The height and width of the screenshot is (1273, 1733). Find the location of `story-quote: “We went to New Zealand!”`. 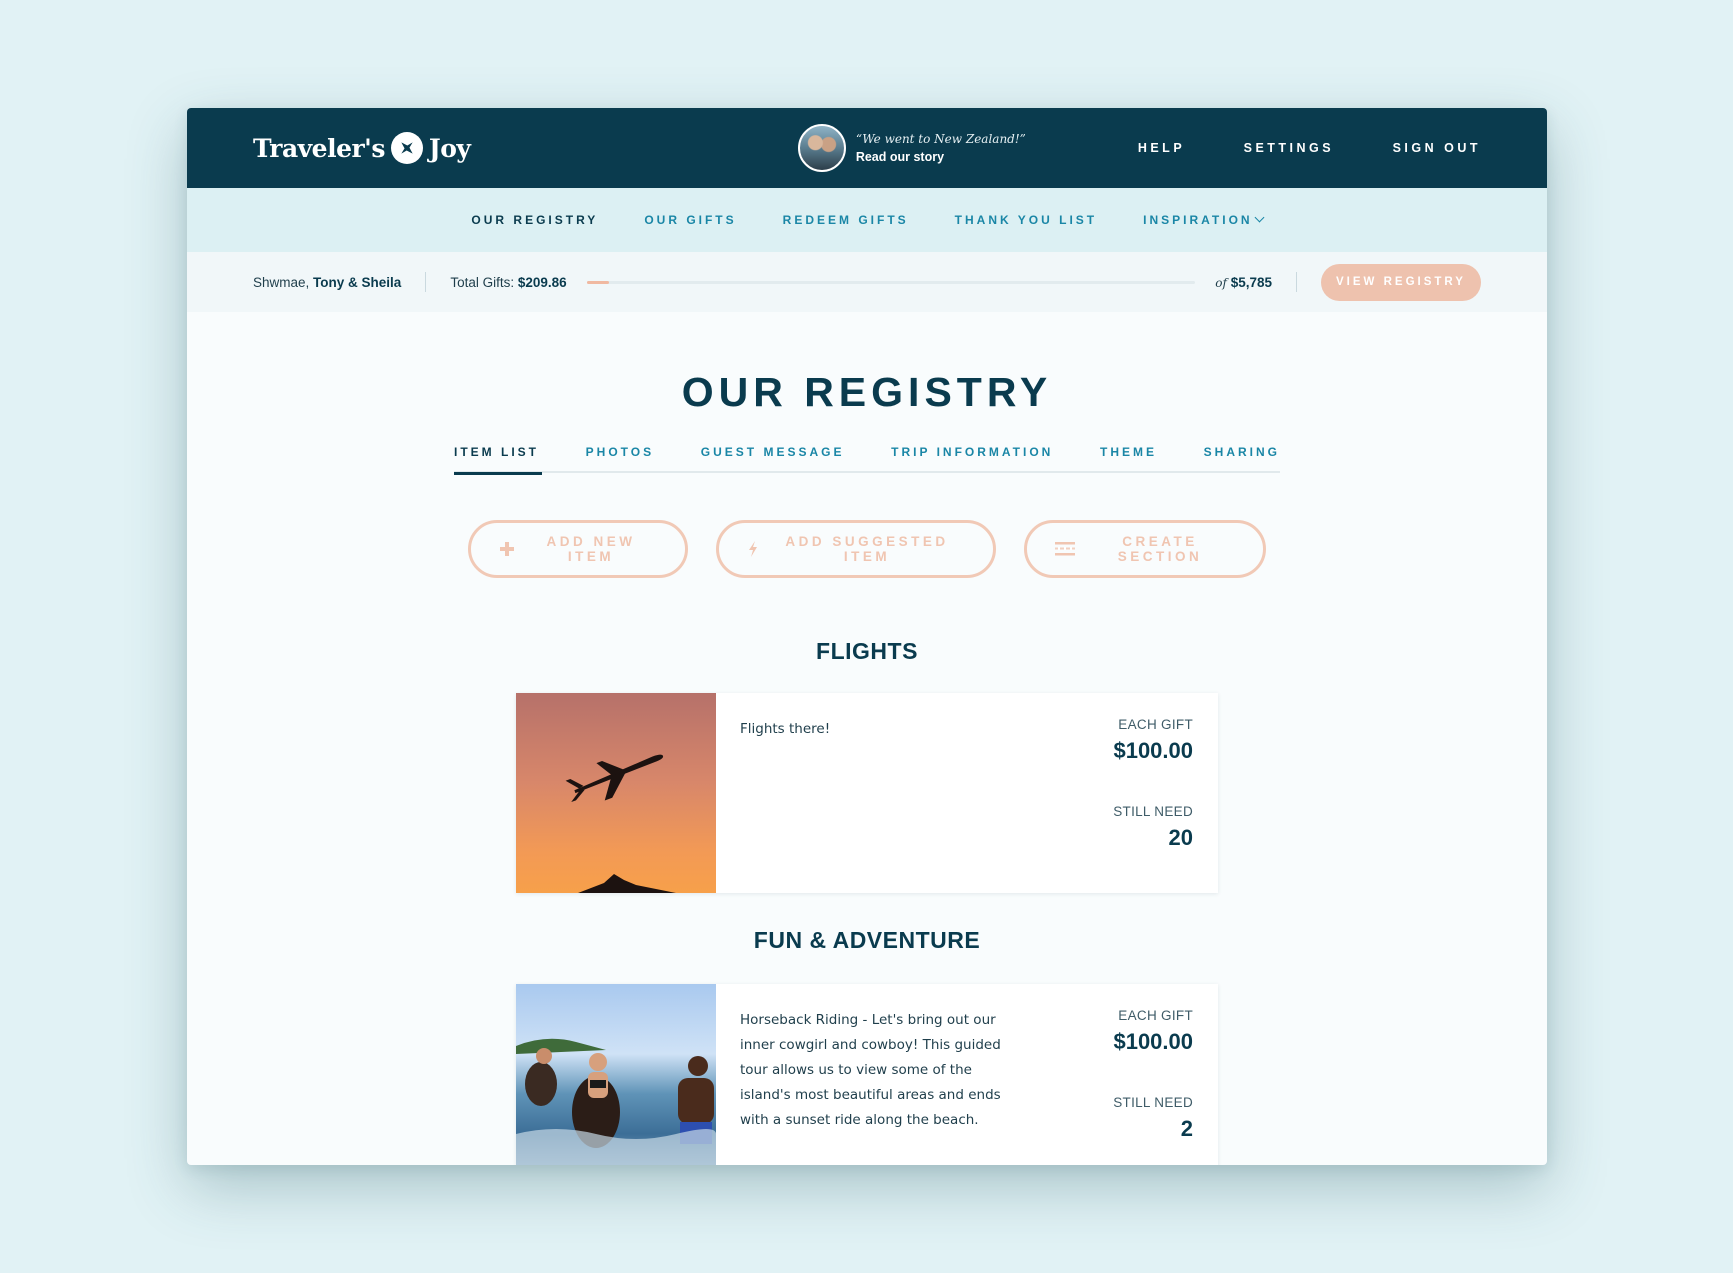

story-quote: “We went to New Zealand!” is located at coordinates (940, 139).